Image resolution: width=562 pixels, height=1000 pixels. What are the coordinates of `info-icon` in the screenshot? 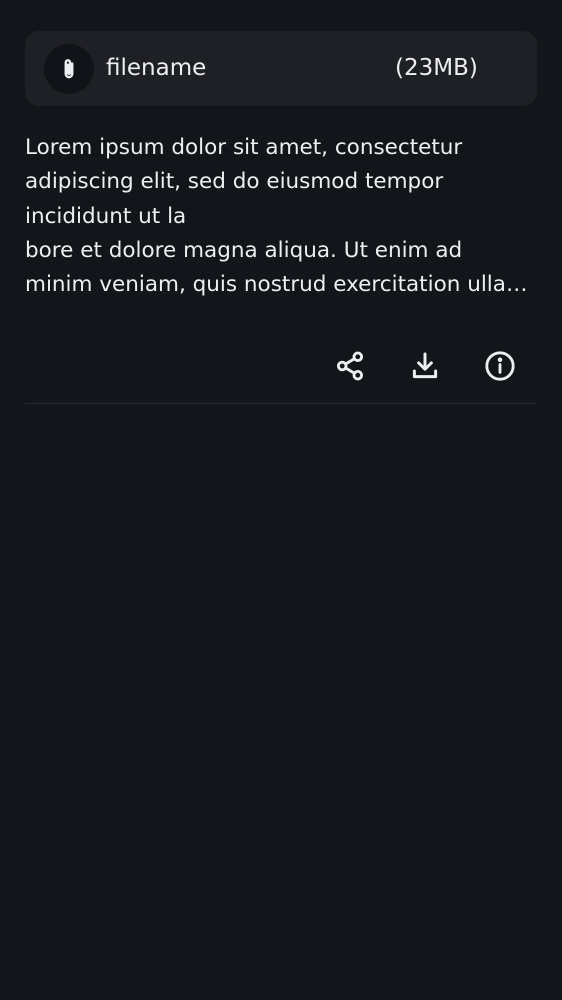 It's located at (500, 366).